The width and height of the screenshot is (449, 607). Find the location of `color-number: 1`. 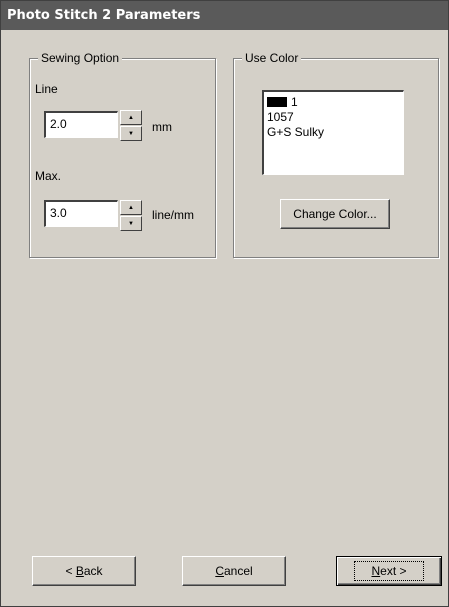

color-number: 1 is located at coordinates (294, 102).